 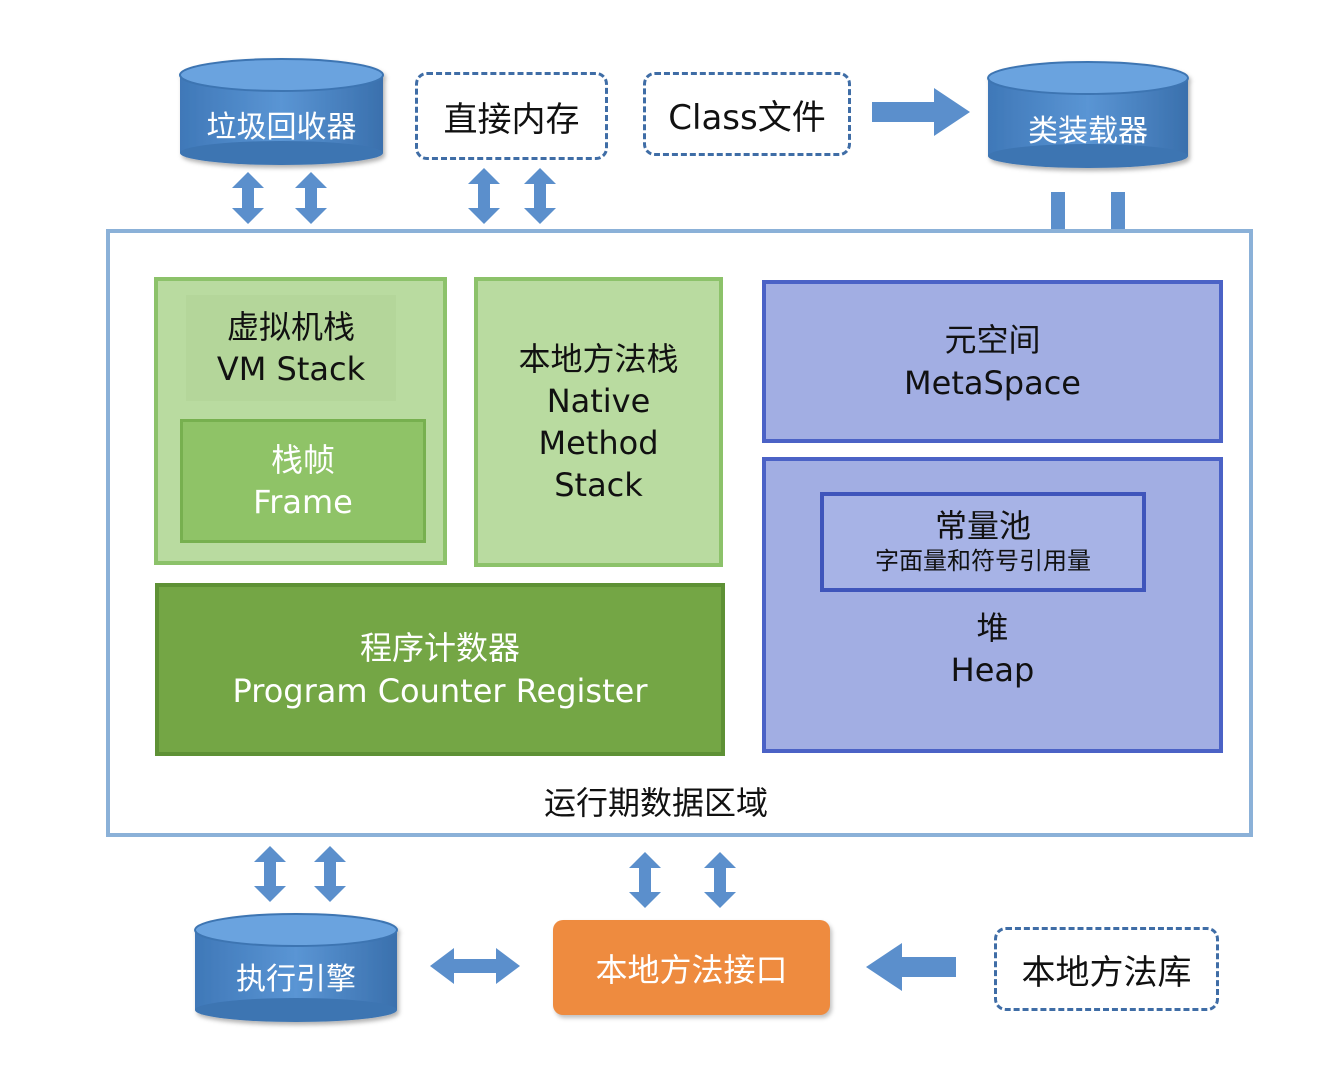 What do you see at coordinates (303, 502) in the screenshot?
I see `frame-en: Frame` at bounding box center [303, 502].